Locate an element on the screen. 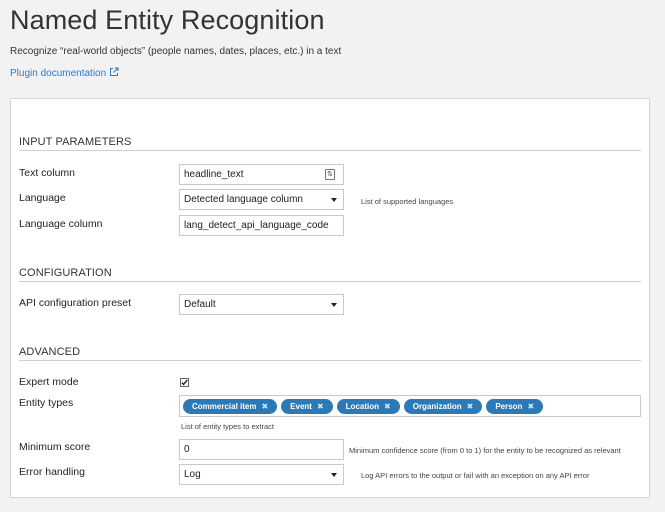 The image size is (665, 512). min-score-value: 0 is located at coordinates (187, 449).